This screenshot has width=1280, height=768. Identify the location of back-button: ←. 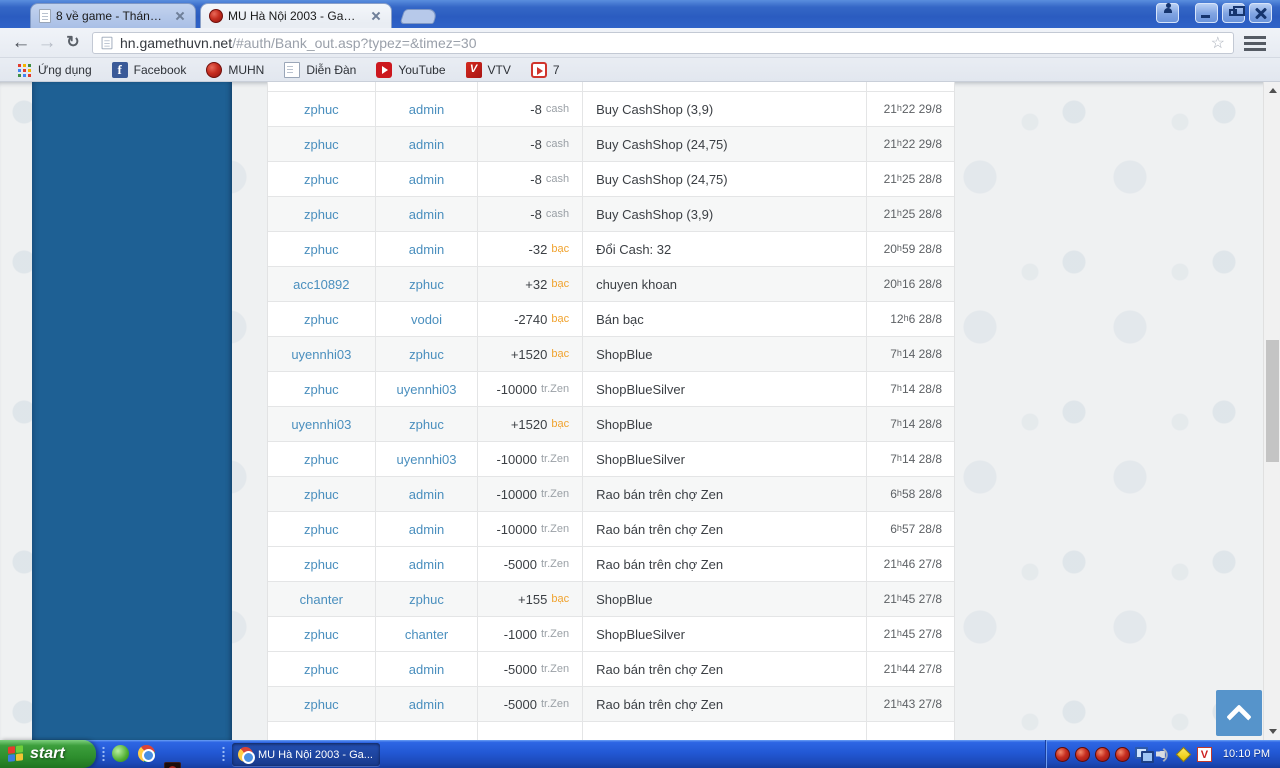
(21, 42).